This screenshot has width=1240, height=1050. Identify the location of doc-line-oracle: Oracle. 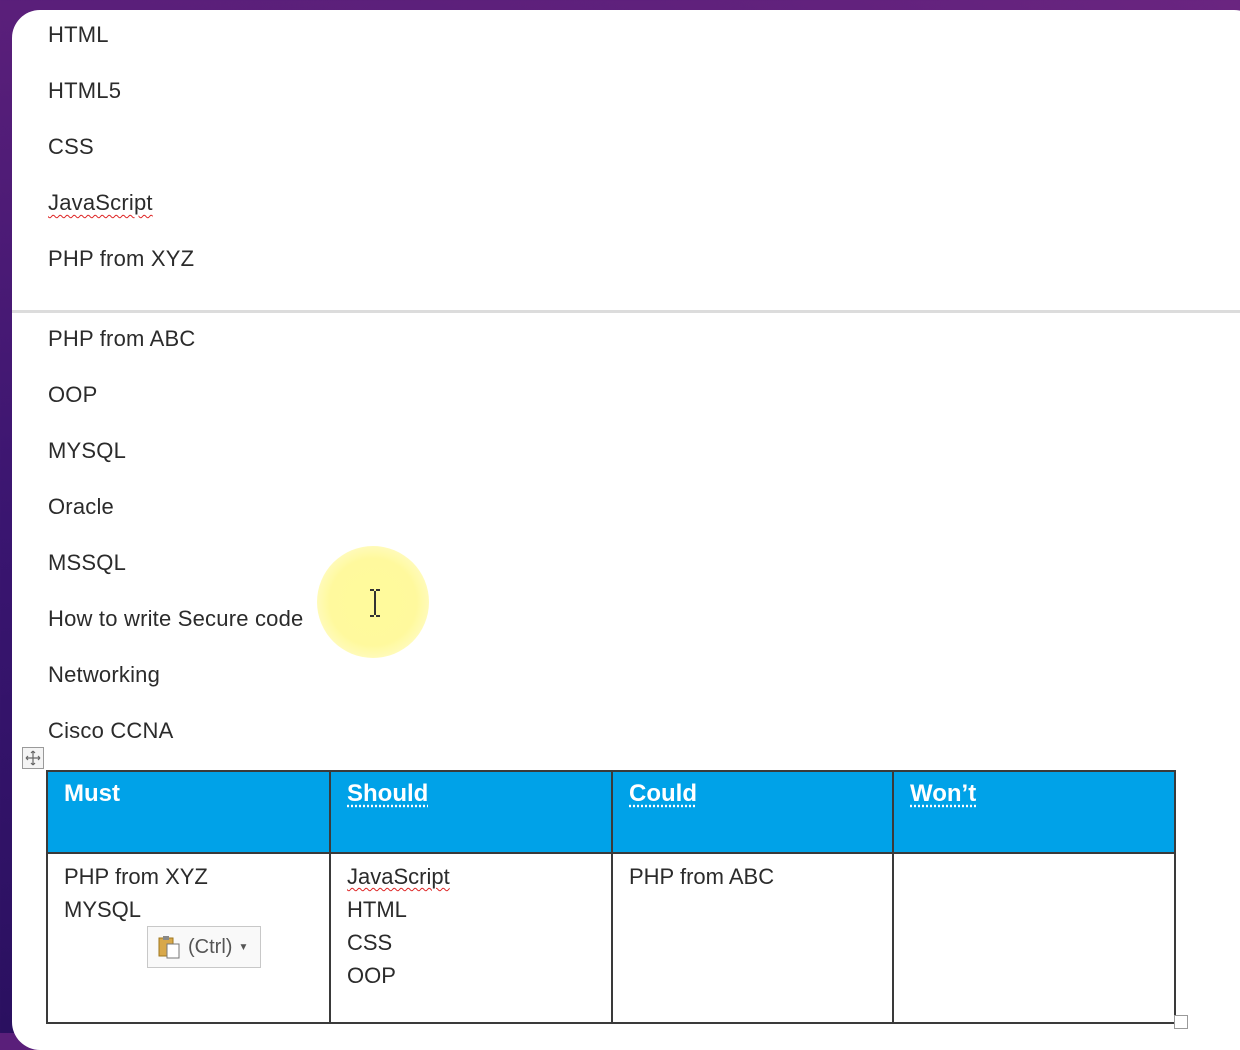
(81, 507).